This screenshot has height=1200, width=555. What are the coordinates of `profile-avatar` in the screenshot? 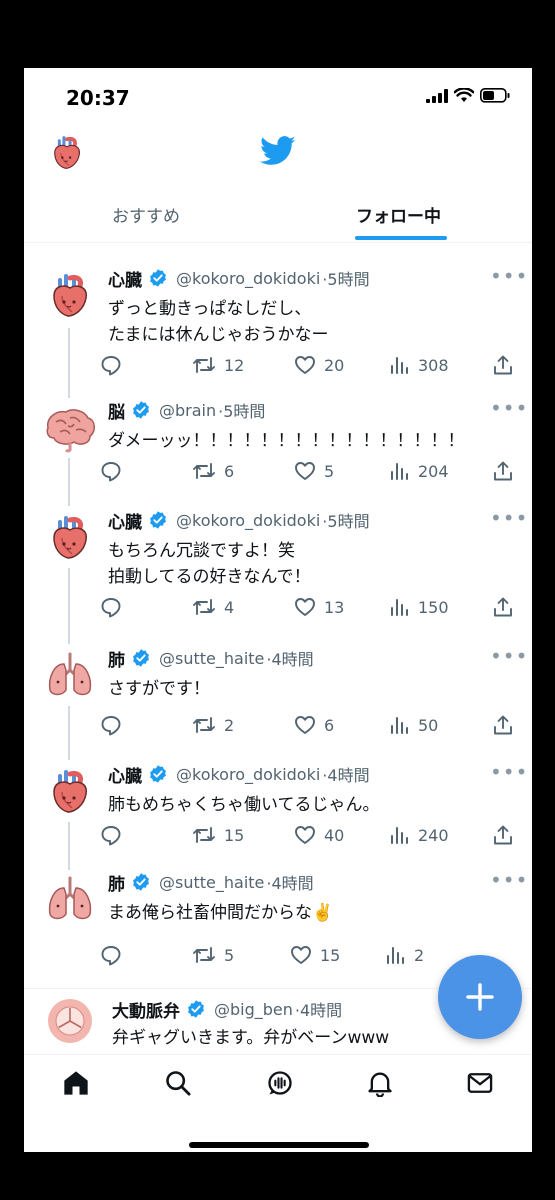 It's located at (67, 153).